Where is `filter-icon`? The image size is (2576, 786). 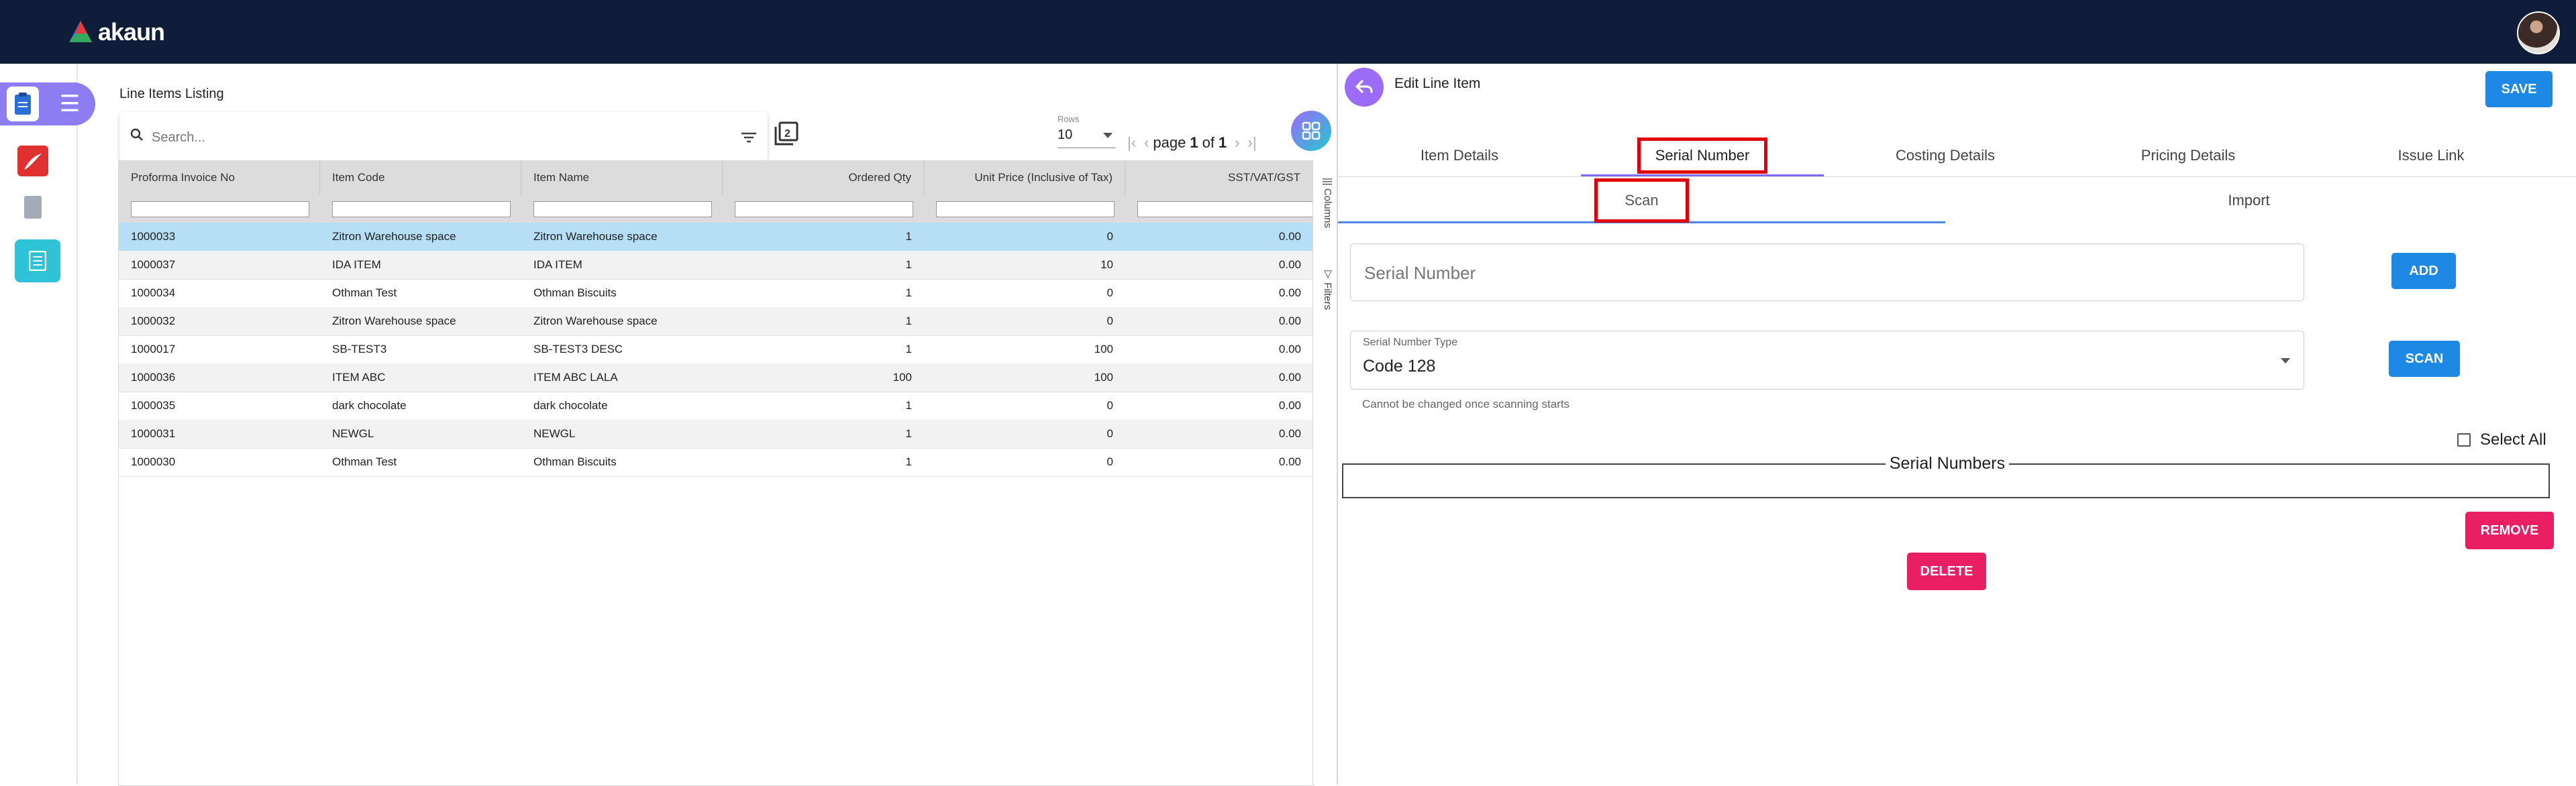
filter-icon is located at coordinates (748, 137).